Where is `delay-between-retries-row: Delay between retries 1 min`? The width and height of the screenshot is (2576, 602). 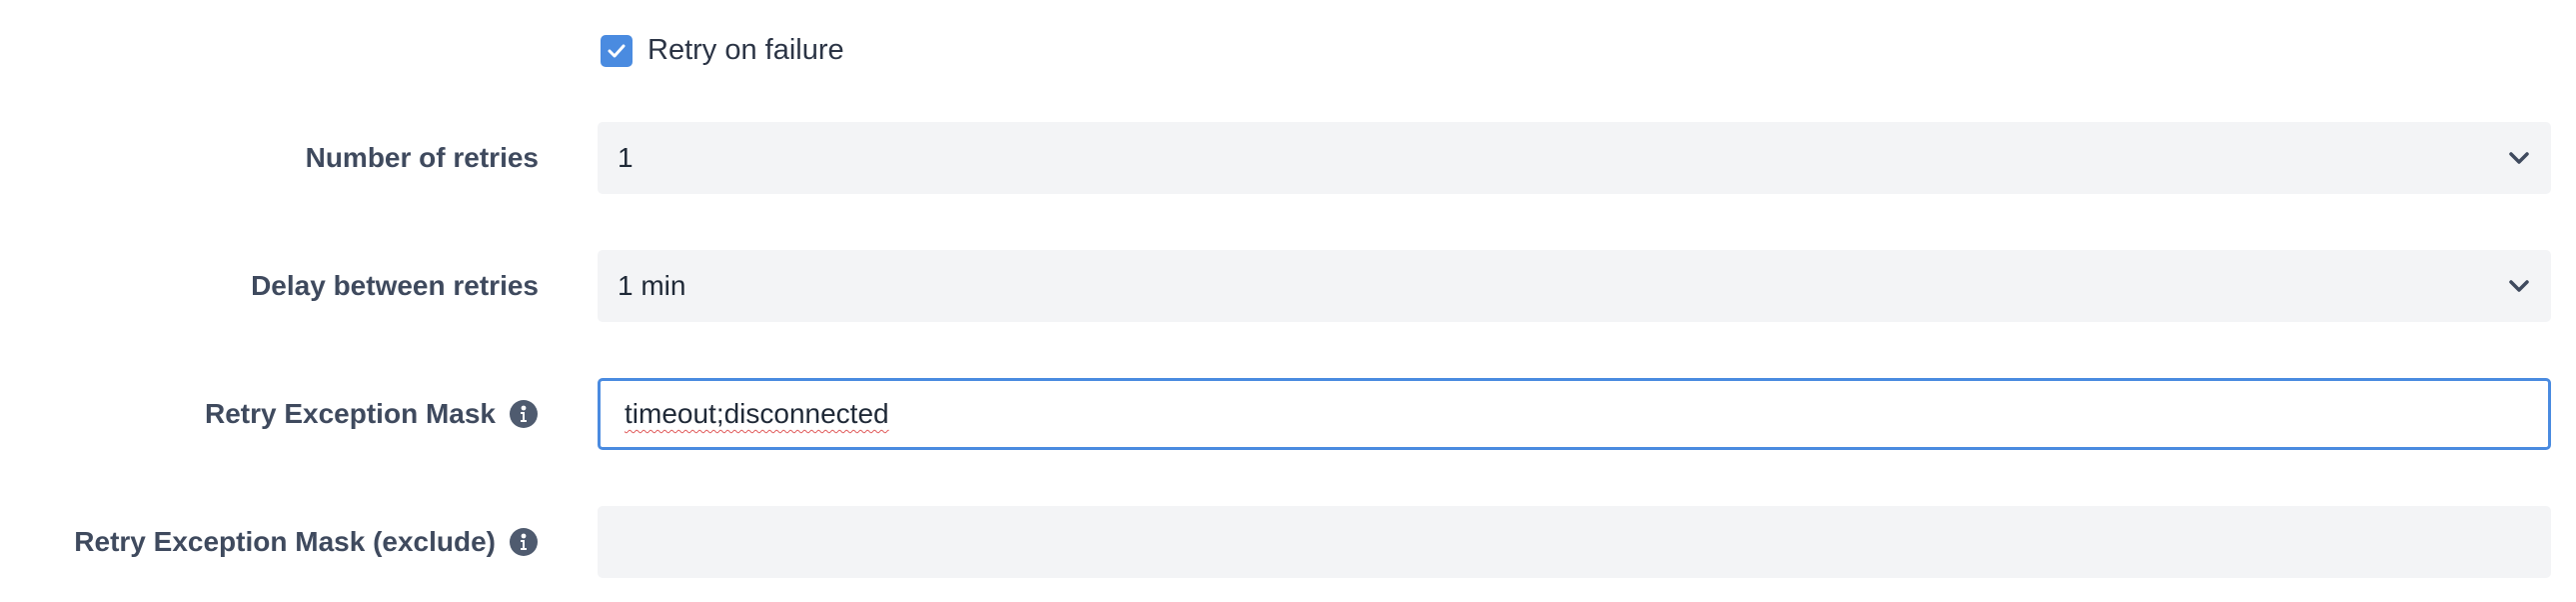
delay-between-retries-row: Delay between retries 1 min is located at coordinates (1288, 286).